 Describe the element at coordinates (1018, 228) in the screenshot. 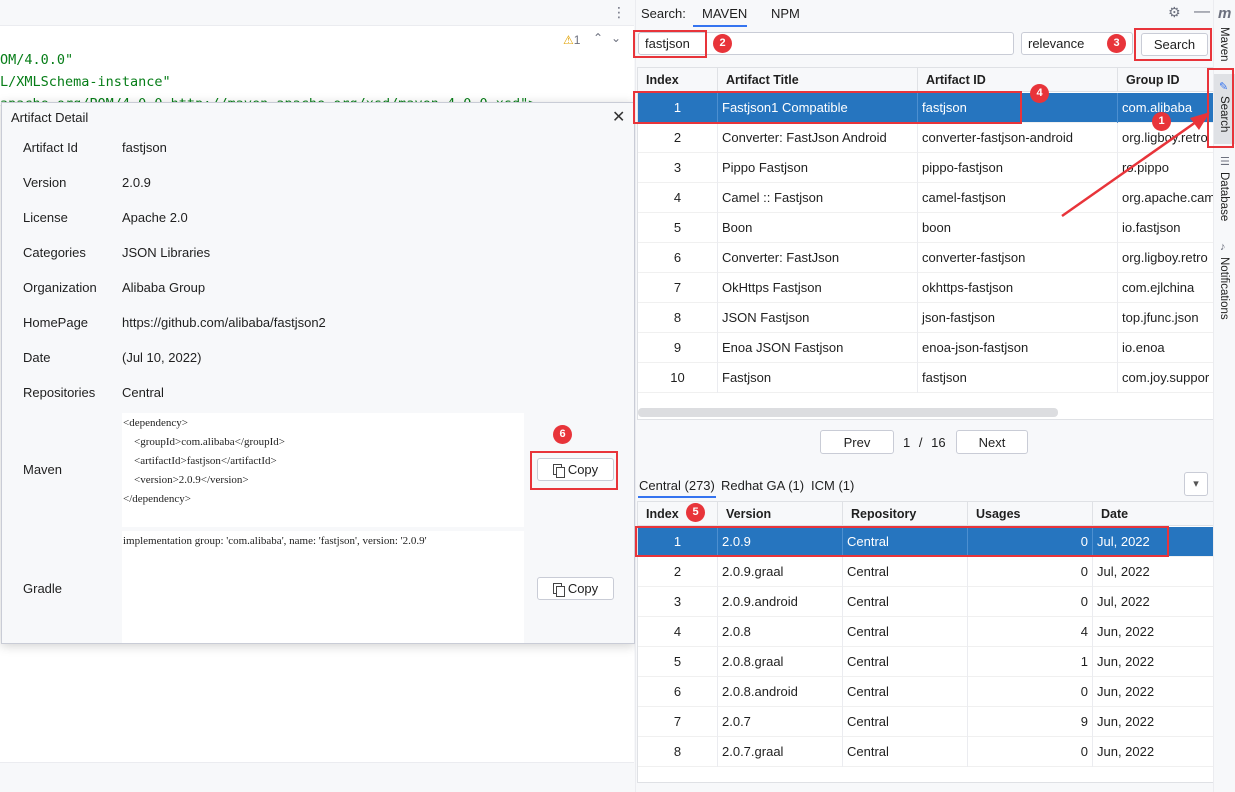

I see `artifact-id: boon` at that location.